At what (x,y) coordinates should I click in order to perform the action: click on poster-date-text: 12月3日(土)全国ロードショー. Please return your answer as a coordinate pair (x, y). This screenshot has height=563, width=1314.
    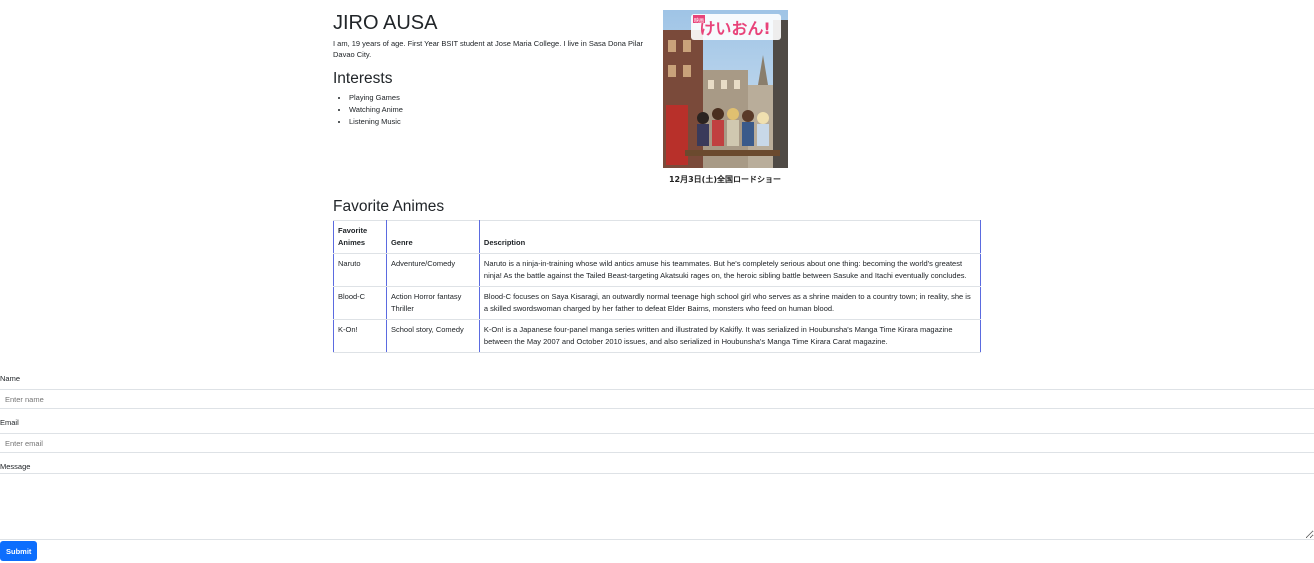
    Looking at the image, I should click on (725, 179).